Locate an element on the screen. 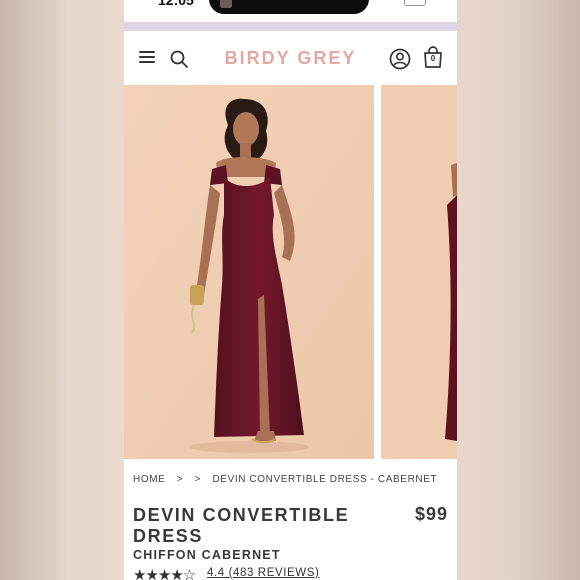 The height and width of the screenshot is (580, 580). product-title: DEVIN CONVERTIBLE DRESS is located at coordinates (241, 525).